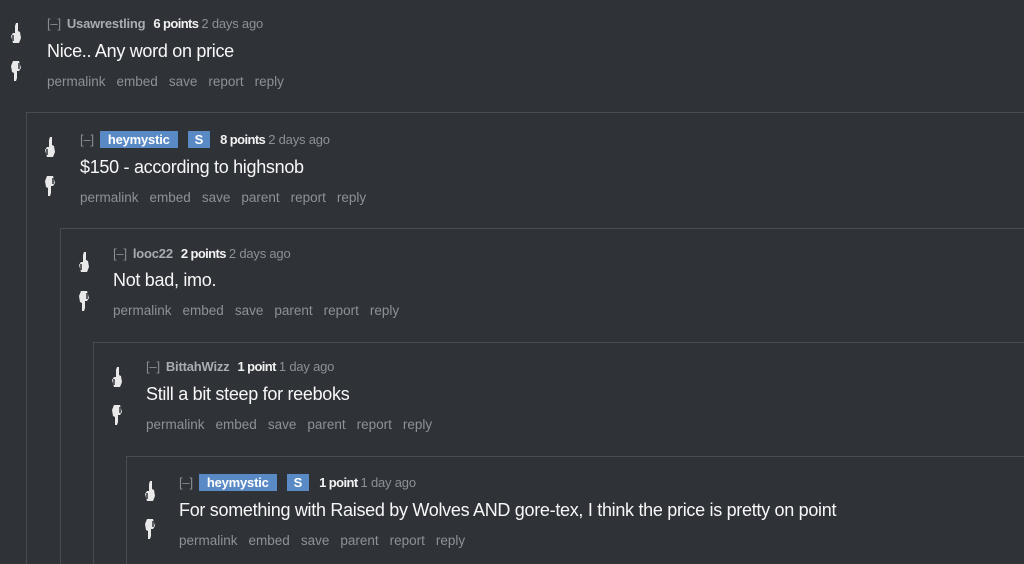 The height and width of the screenshot is (564, 1024). I want to click on comment-tagline: [–] Usawrestling 6 points 2 days ago, so click(155, 23).